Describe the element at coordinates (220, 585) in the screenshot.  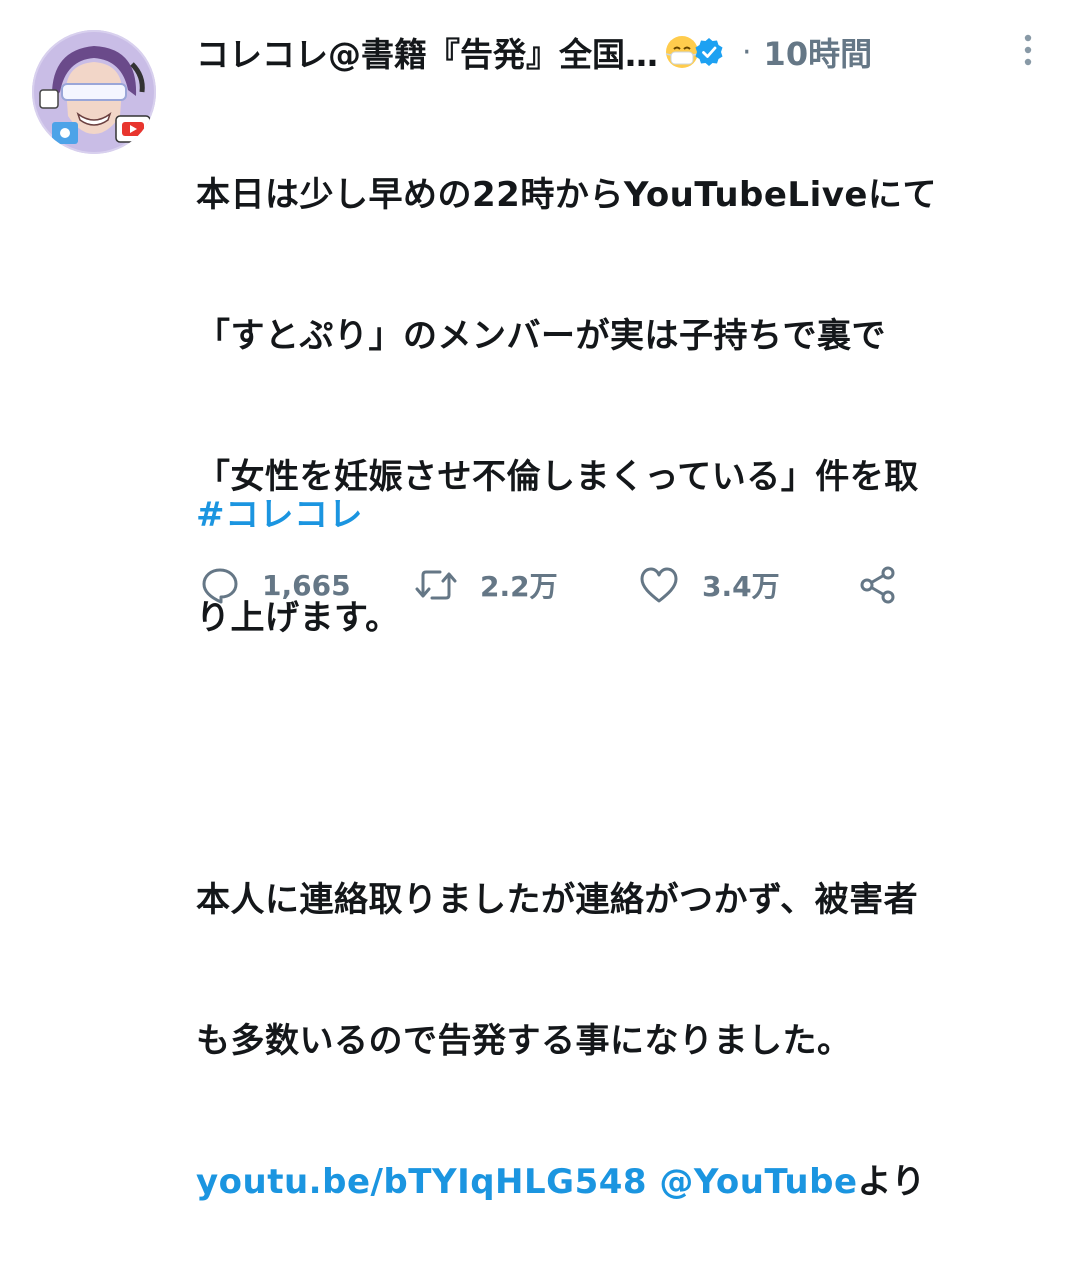
I see `reply-icon` at that location.